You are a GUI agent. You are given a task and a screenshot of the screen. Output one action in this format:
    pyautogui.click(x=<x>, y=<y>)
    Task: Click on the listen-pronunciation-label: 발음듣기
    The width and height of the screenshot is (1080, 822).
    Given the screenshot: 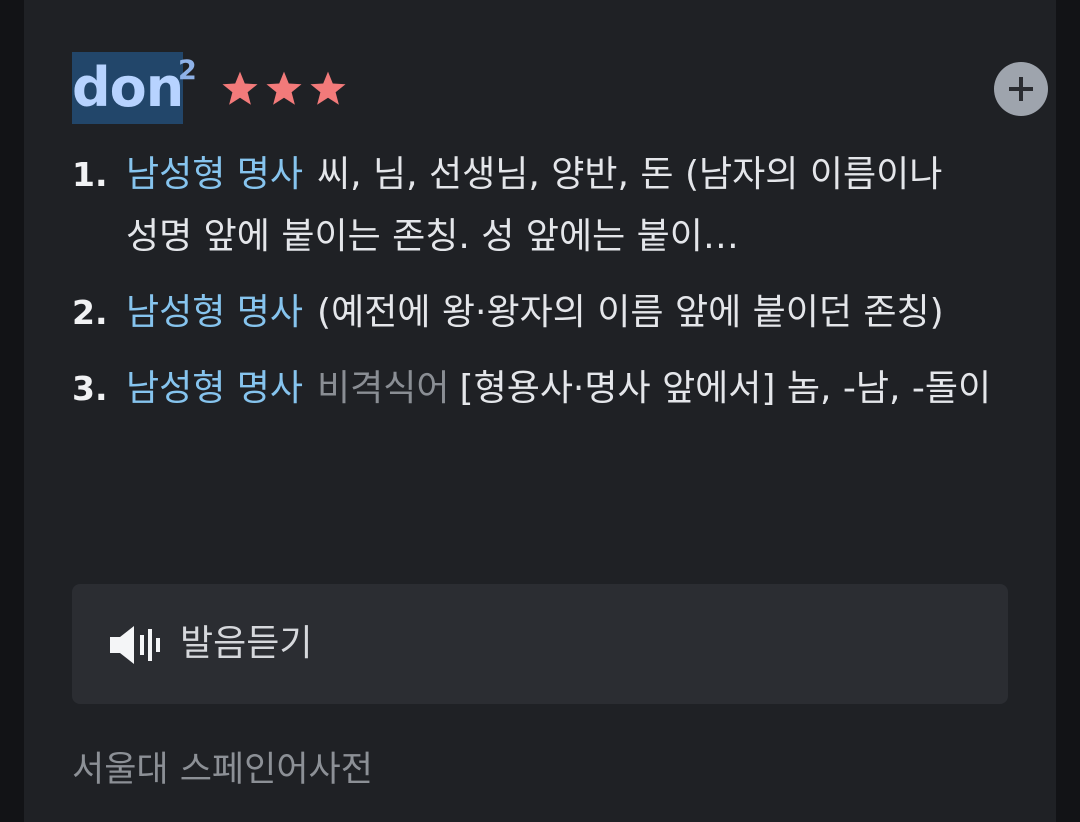 What is the action you would take?
    pyautogui.click(x=246, y=643)
    